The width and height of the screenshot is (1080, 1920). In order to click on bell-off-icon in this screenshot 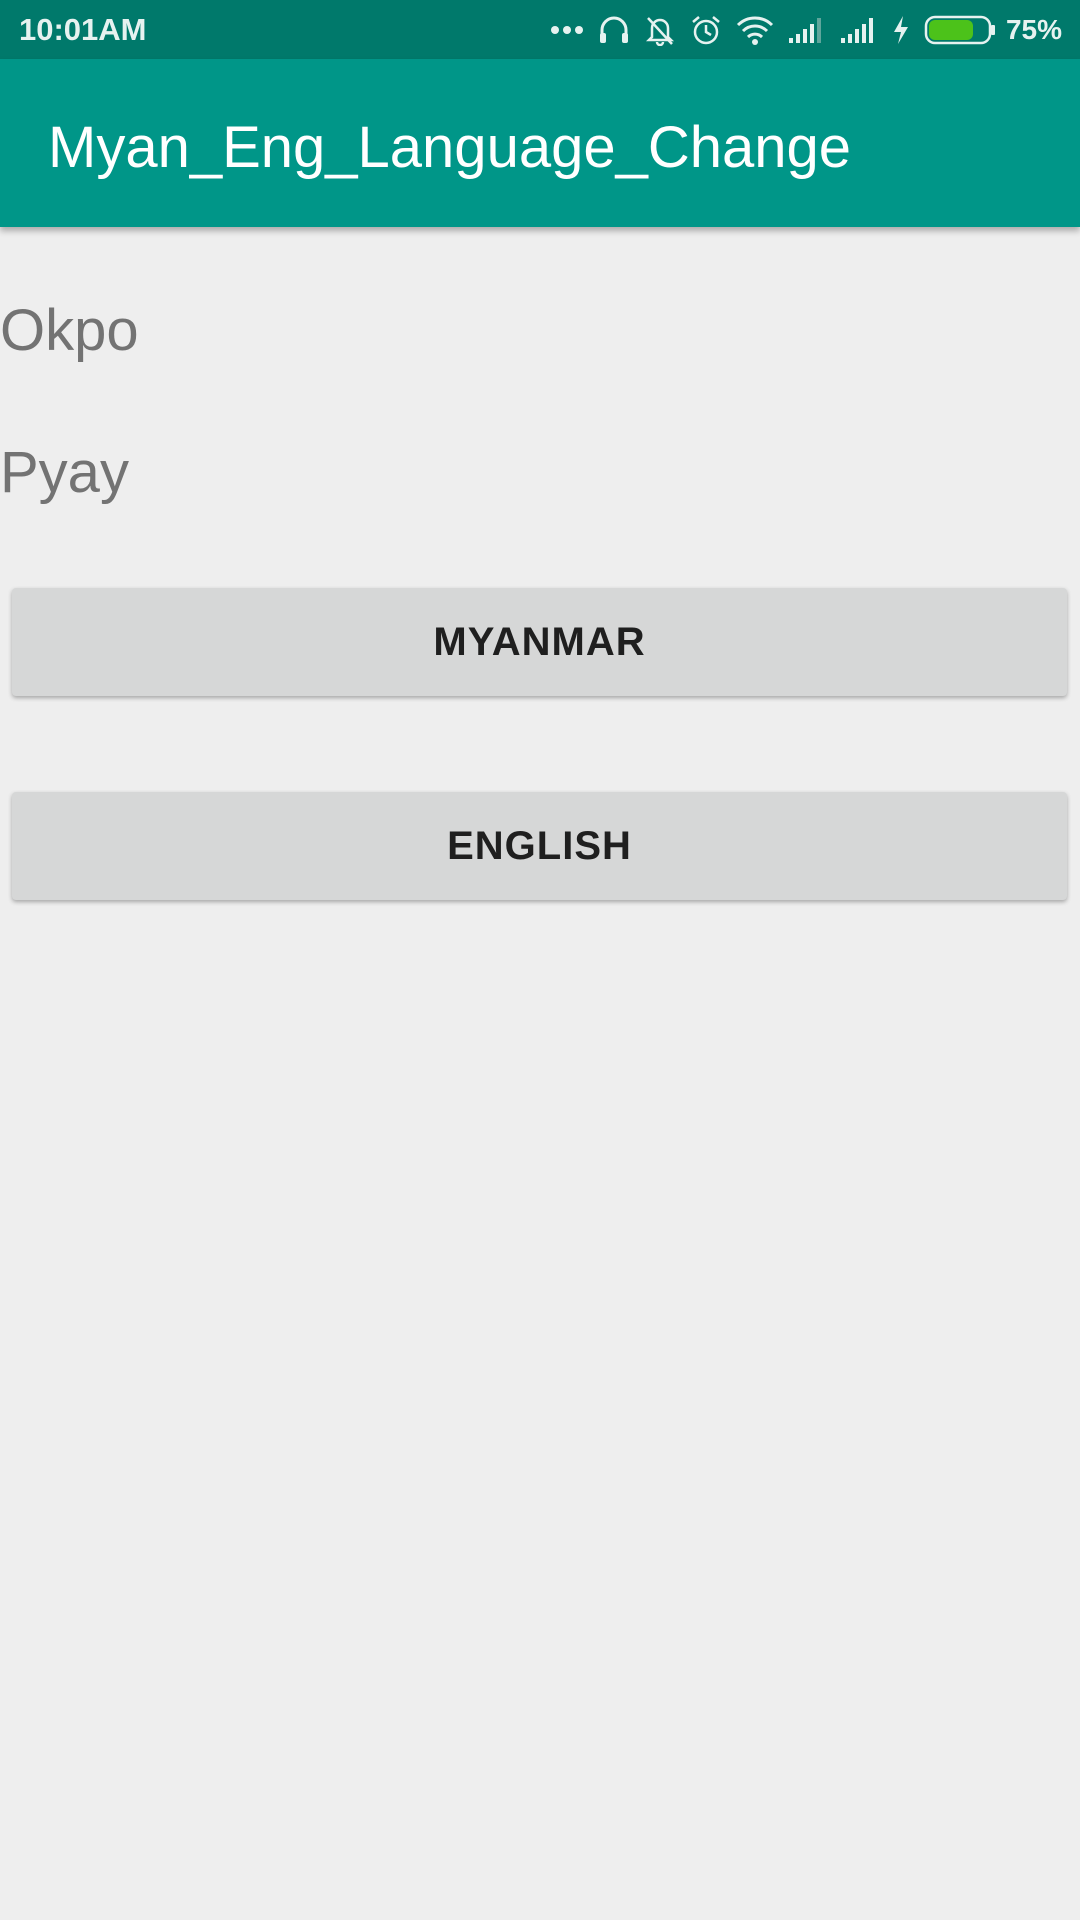, I will do `click(660, 30)`.